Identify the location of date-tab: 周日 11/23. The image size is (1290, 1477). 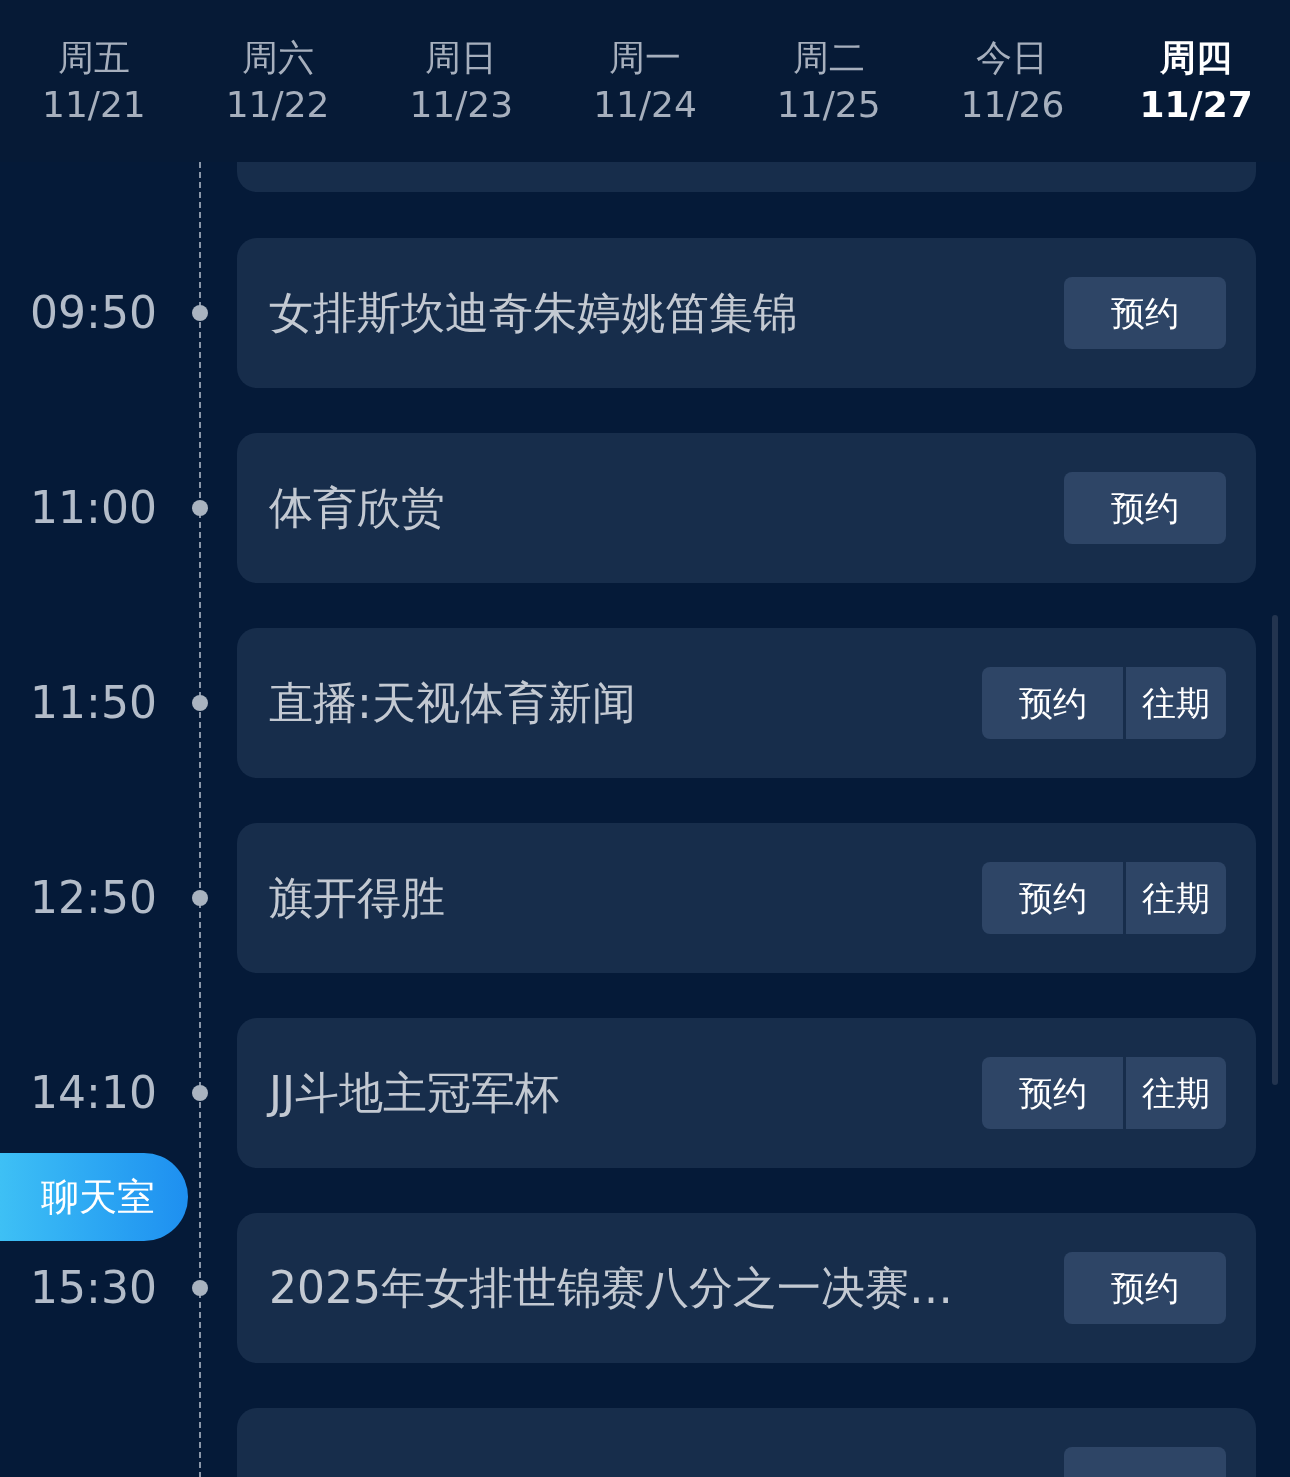
(461, 81).